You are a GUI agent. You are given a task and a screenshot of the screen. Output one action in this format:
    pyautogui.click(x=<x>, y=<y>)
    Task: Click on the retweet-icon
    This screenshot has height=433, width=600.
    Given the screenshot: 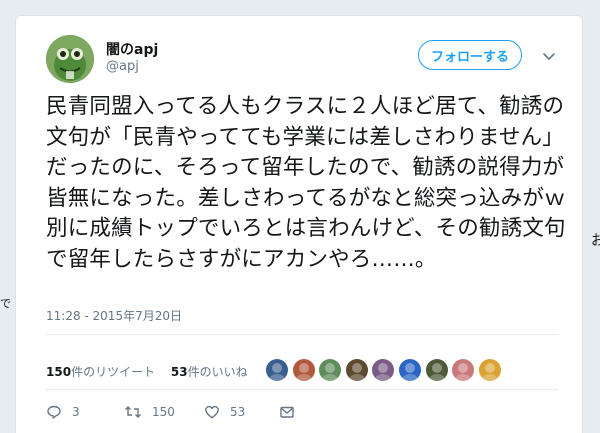 What is the action you would take?
    pyautogui.click(x=133, y=412)
    